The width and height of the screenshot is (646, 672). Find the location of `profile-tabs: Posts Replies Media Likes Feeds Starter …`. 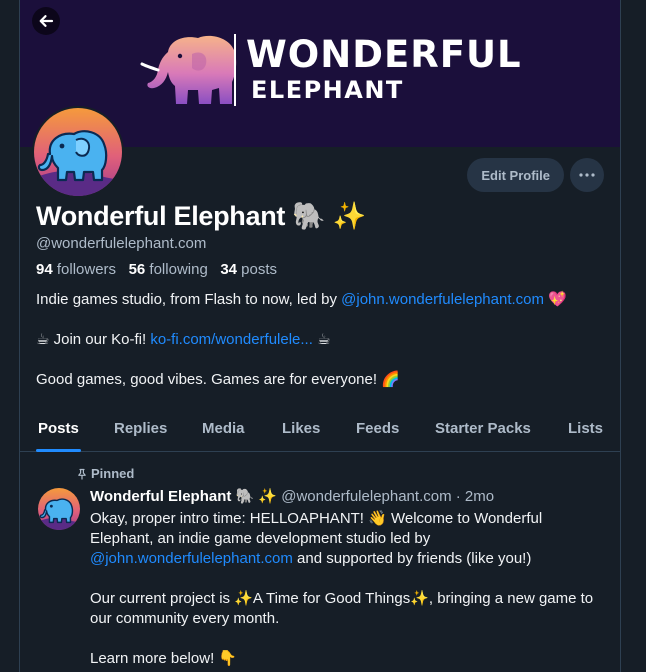

profile-tabs: Posts Replies Media Likes Feeds Starter … is located at coordinates (320, 430).